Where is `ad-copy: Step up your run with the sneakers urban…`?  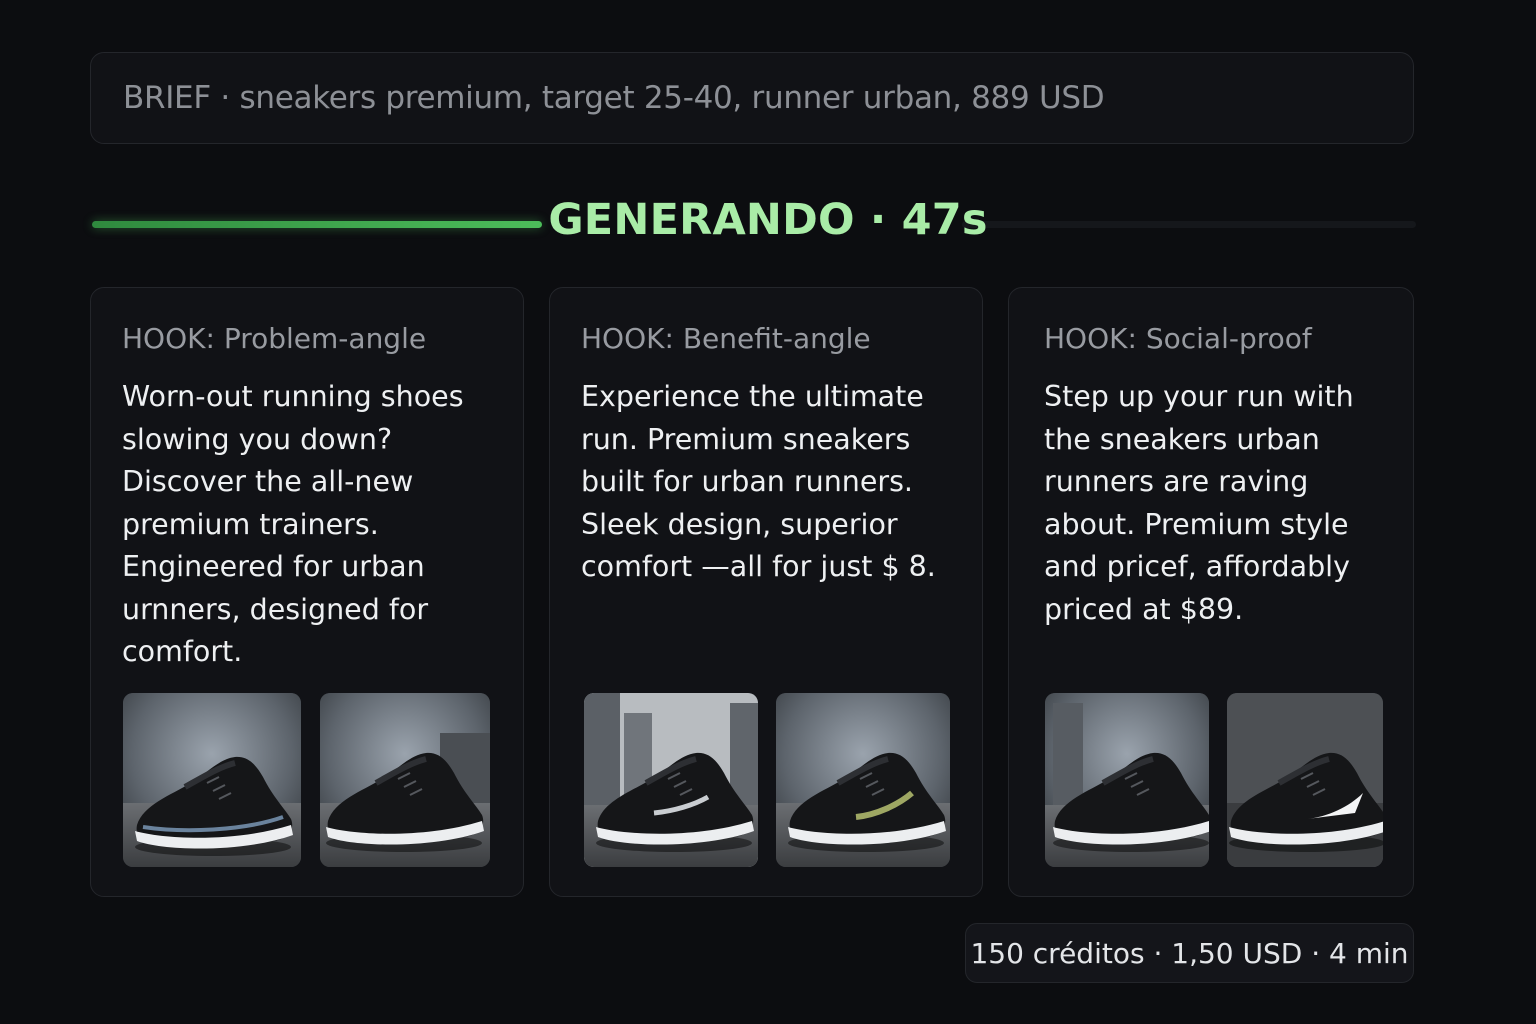 ad-copy: Step up your run with the sneakers urban… is located at coordinates (1199, 503).